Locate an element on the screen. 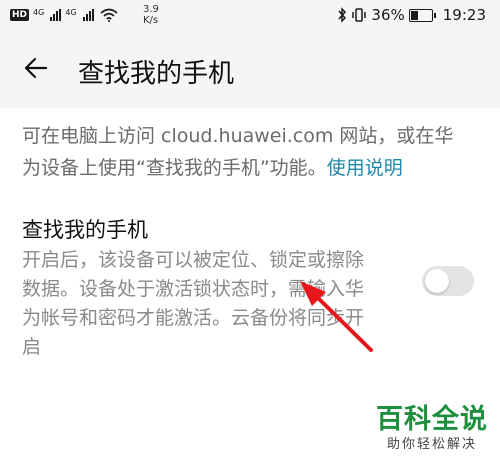  network-type-1: 4G is located at coordinates (39, 12).